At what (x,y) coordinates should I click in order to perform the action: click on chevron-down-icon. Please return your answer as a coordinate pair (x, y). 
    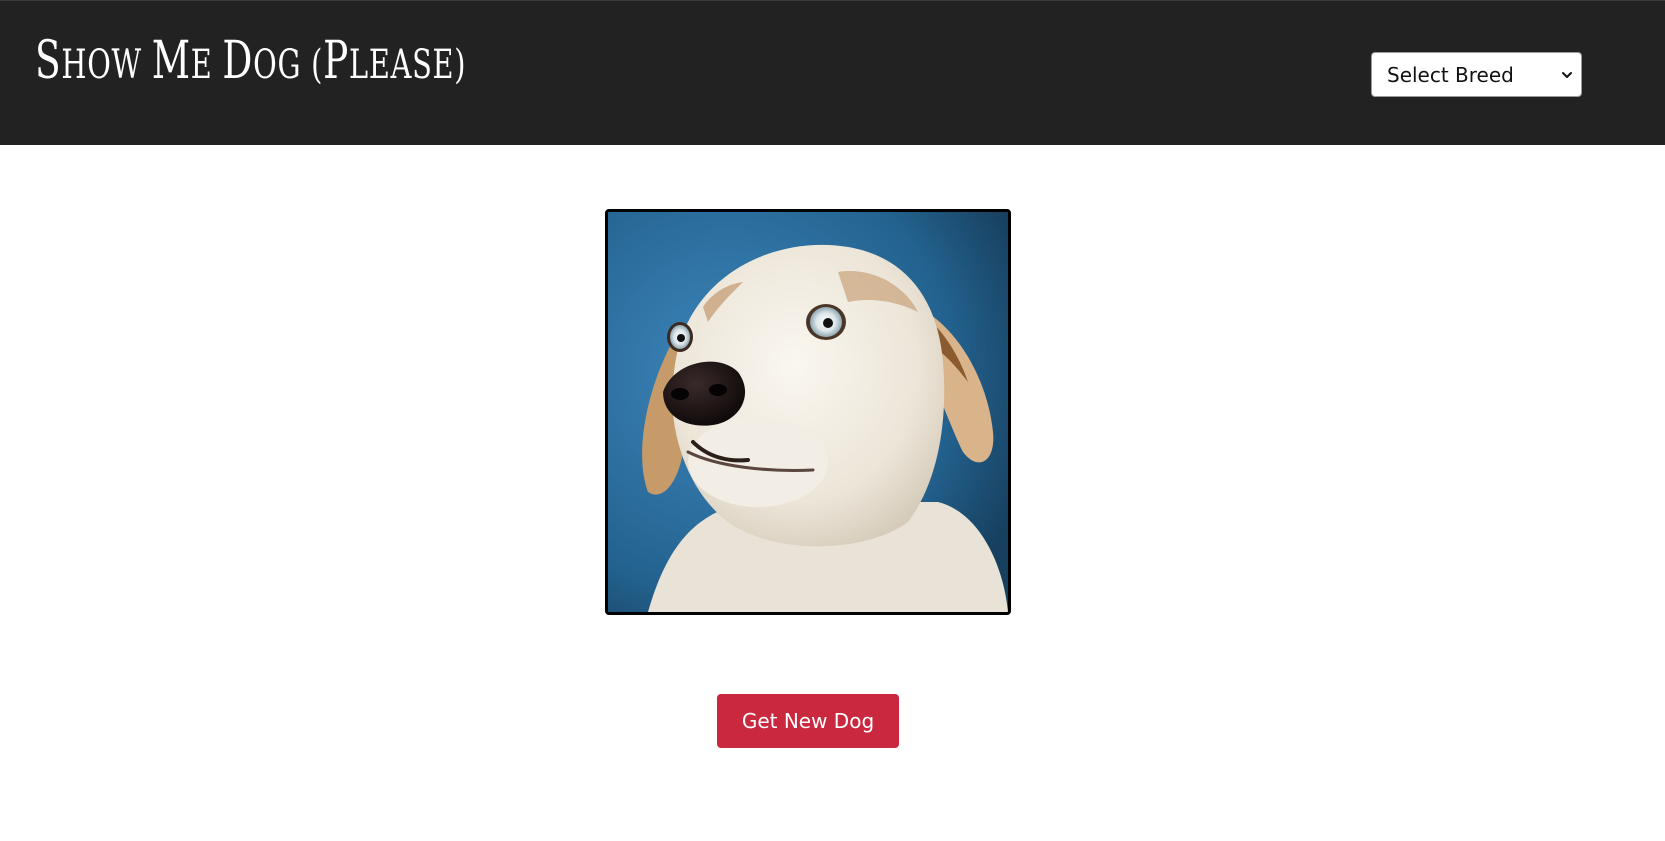
    Looking at the image, I should click on (1567, 74).